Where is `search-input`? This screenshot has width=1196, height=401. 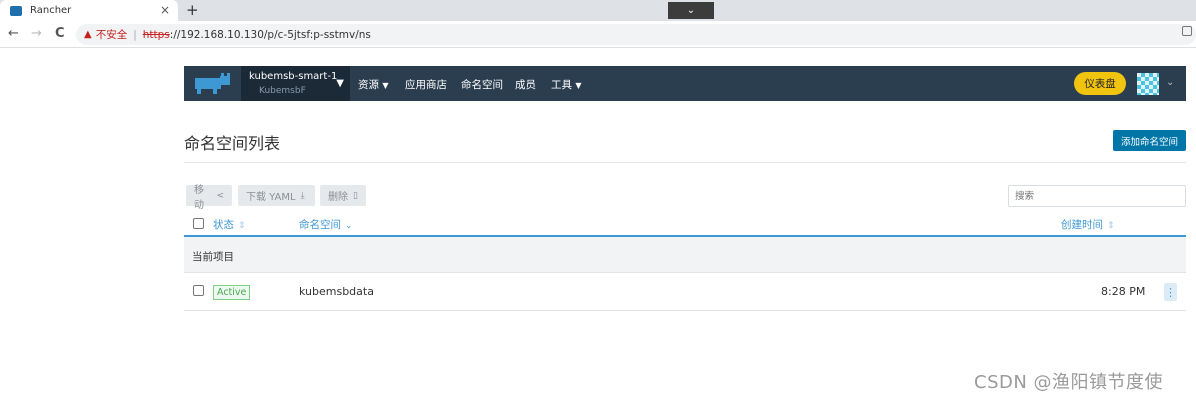
search-input is located at coordinates (1097, 196).